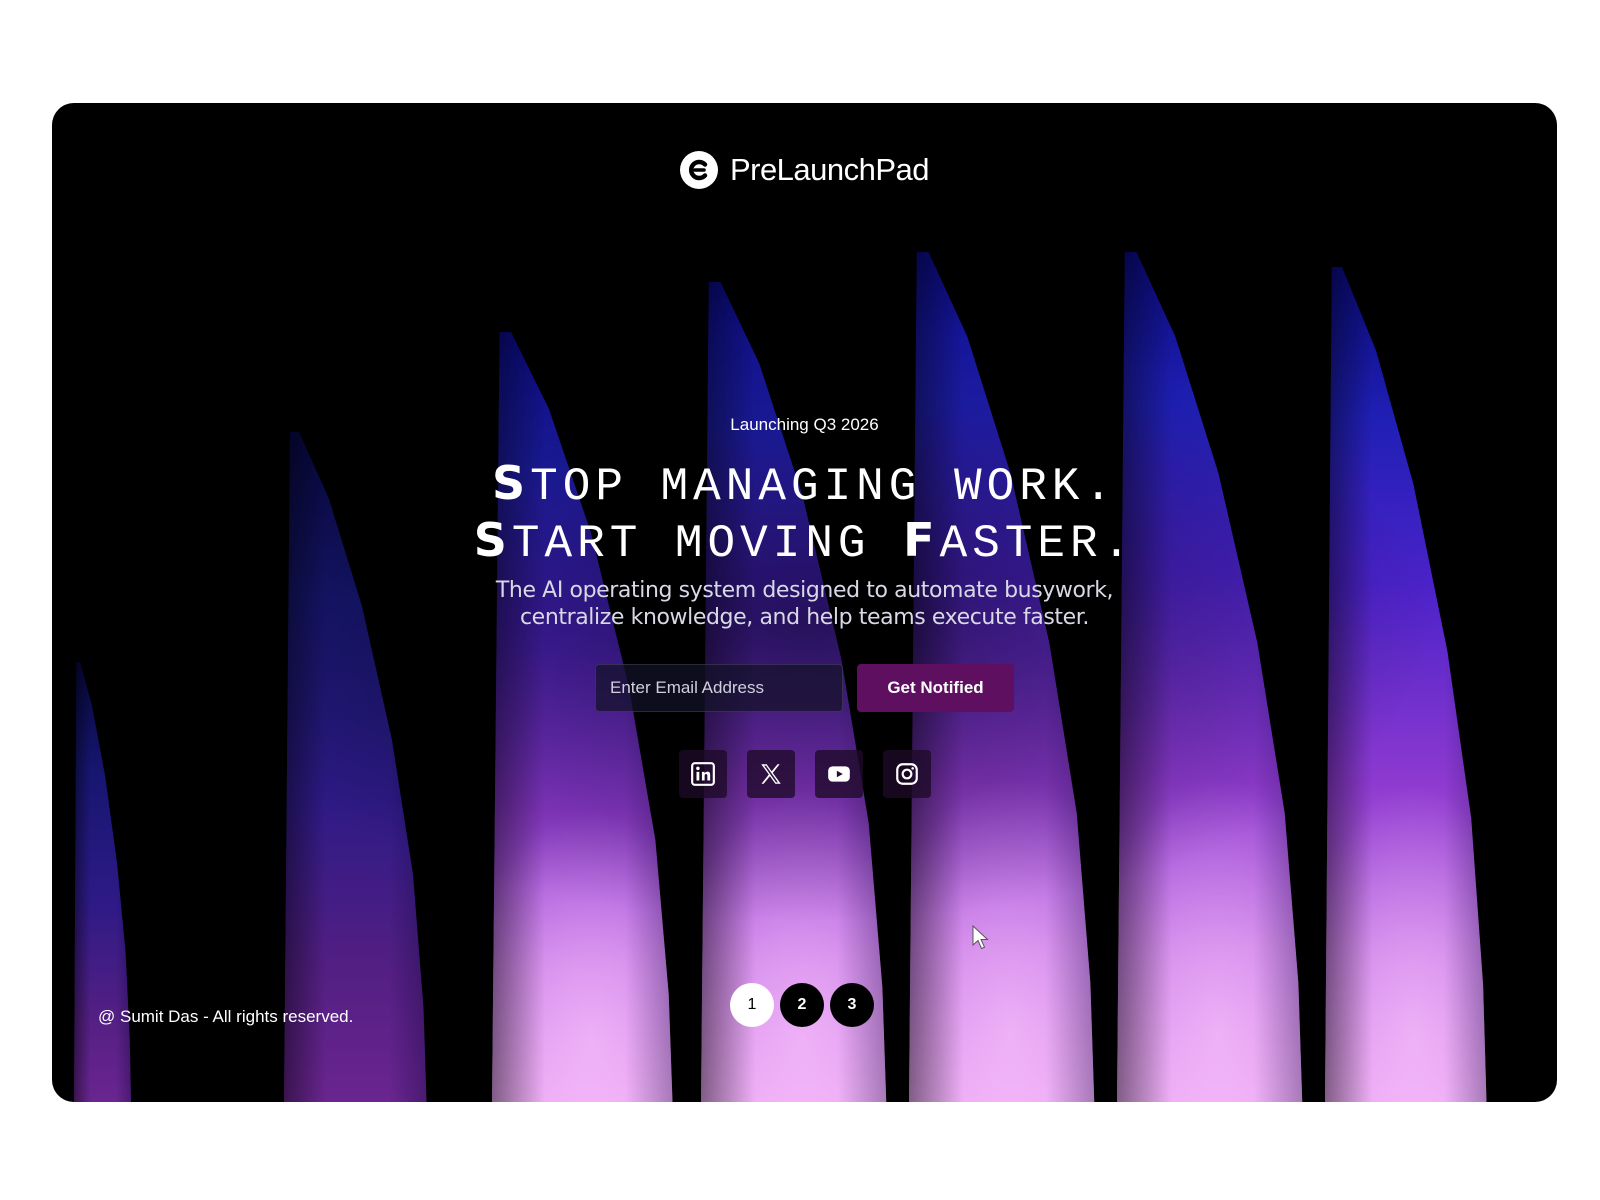 This screenshot has height=1200, width=1600. I want to click on email-input, so click(719, 688).